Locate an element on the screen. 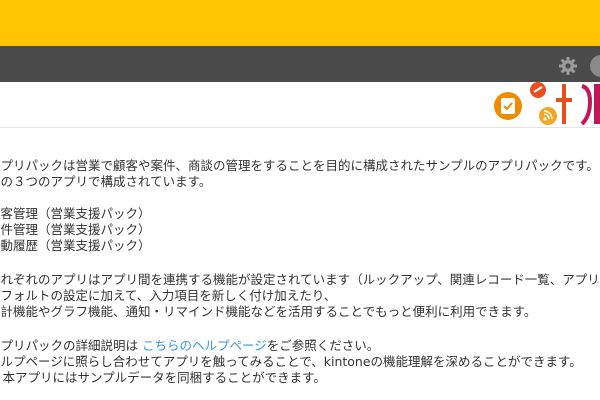 Image resolution: width=600 pixels, height=400 pixels. help-page-link: こちらのヘルプページ is located at coordinates (204, 345).